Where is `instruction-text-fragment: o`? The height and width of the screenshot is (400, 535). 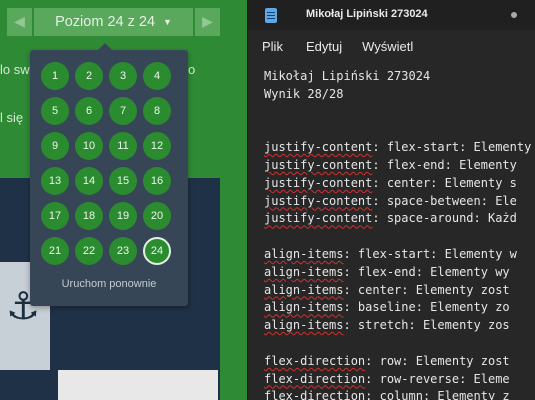 instruction-text-fragment: o is located at coordinates (192, 69).